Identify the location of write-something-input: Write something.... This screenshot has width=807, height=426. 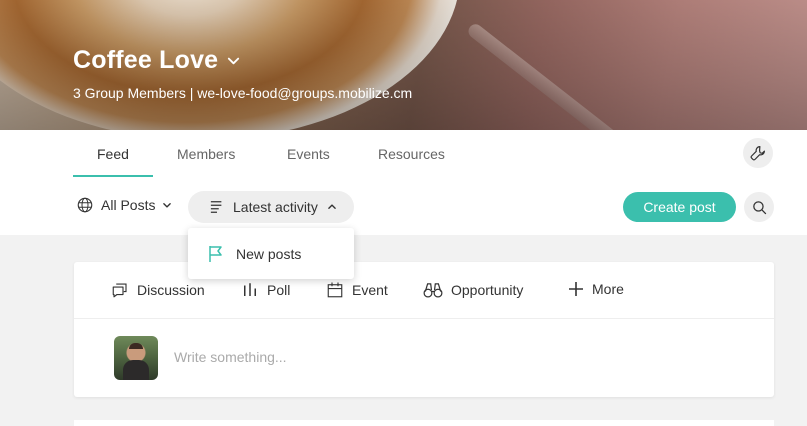
(230, 357).